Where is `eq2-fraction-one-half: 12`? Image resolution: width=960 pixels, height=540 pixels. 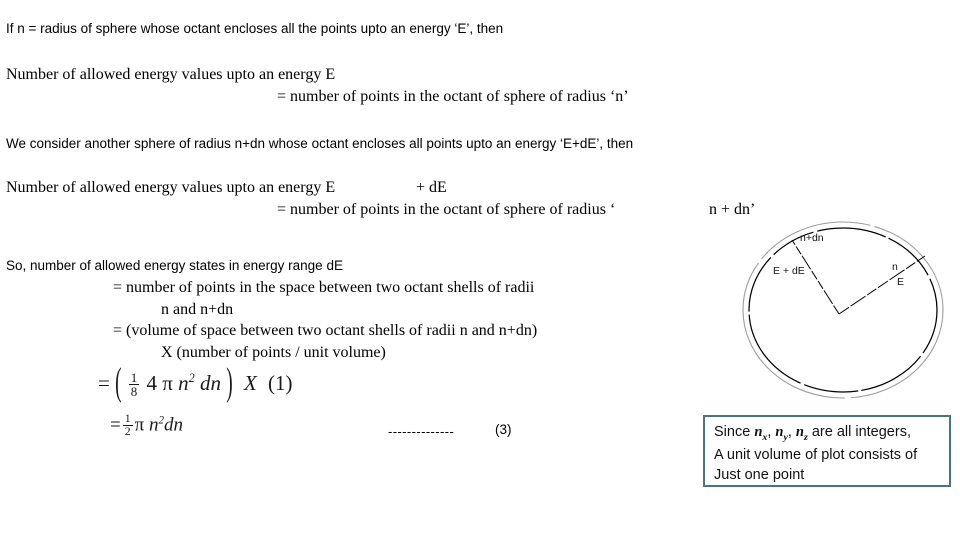
eq2-fraction-one-half: 12 is located at coordinates (127, 425).